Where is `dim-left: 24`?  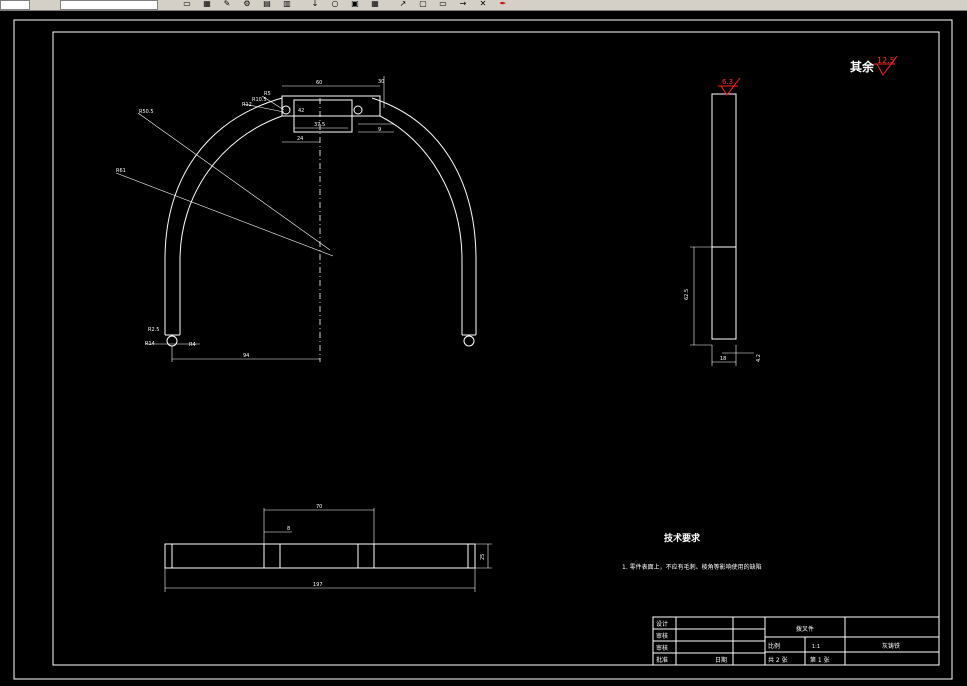 dim-left: 24 is located at coordinates (300, 139).